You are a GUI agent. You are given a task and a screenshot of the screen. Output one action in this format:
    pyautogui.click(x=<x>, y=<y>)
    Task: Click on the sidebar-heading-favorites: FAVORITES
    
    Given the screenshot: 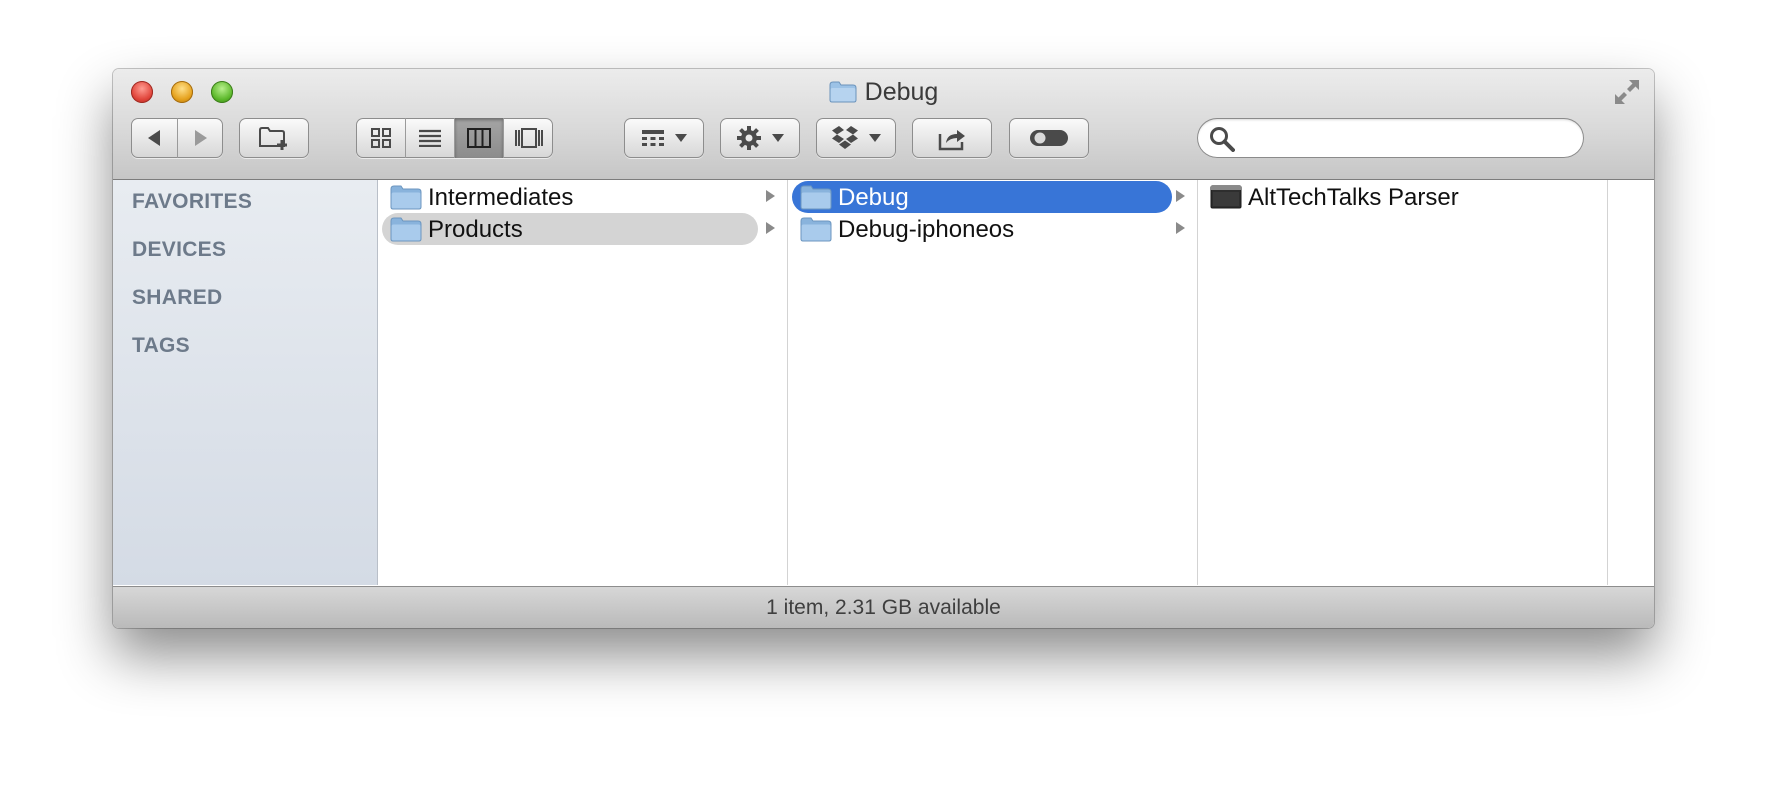 What is the action you would take?
    pyautogui.click(x=192, y=202)
    